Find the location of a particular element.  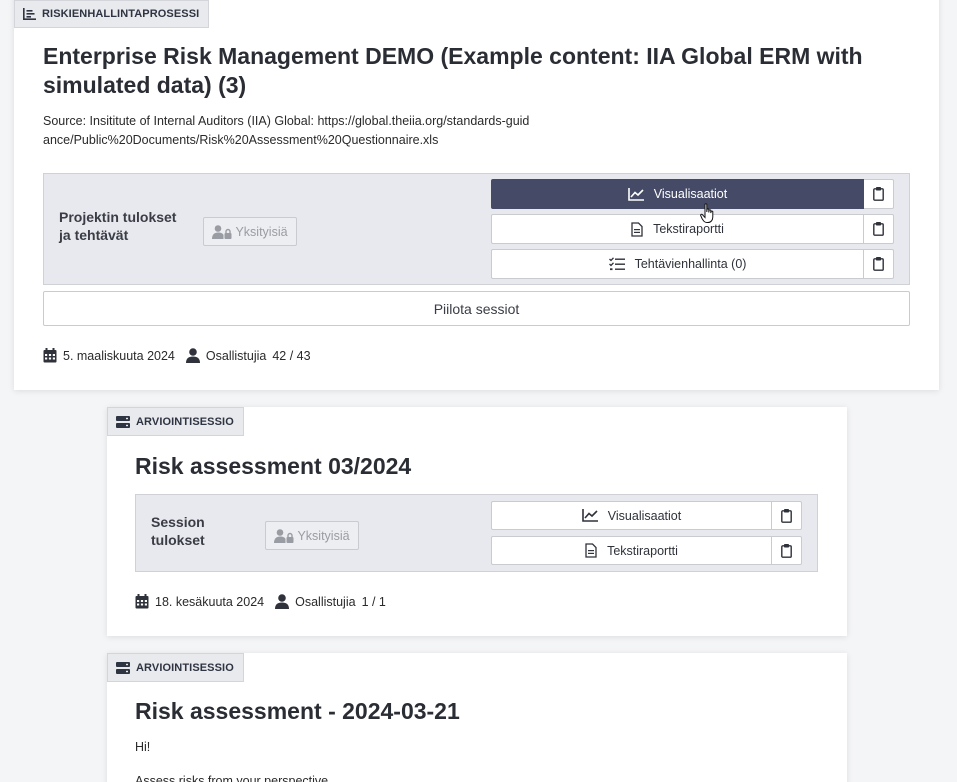

session-visualizations-row: Visualisaatiot is located at coordinates (646, 515).